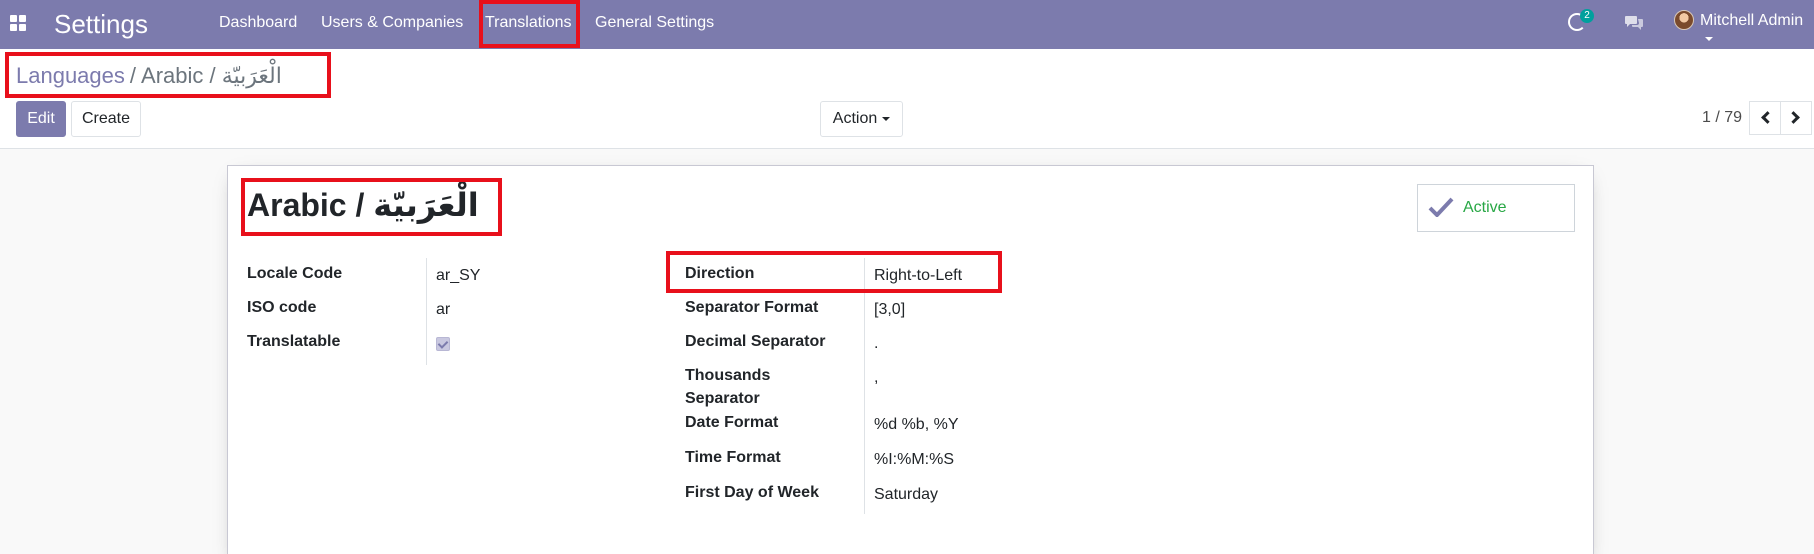 Image resolution: width=1814 pixels, height=554 pixels. What do you see at coordinates (1684, 20) in the screenshot?
I see `avatar` at bounding box center [1684, 20].